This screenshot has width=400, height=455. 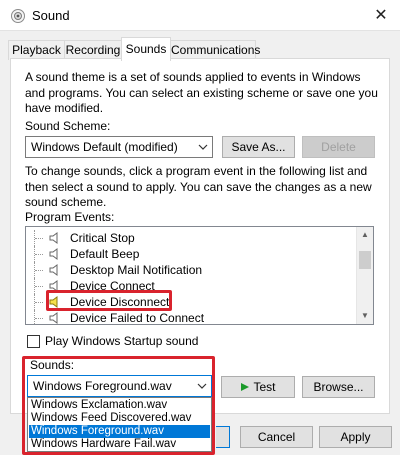 I want to click on sound-option: Windows Hardware Fail.wav, so click(x=119, y=444).